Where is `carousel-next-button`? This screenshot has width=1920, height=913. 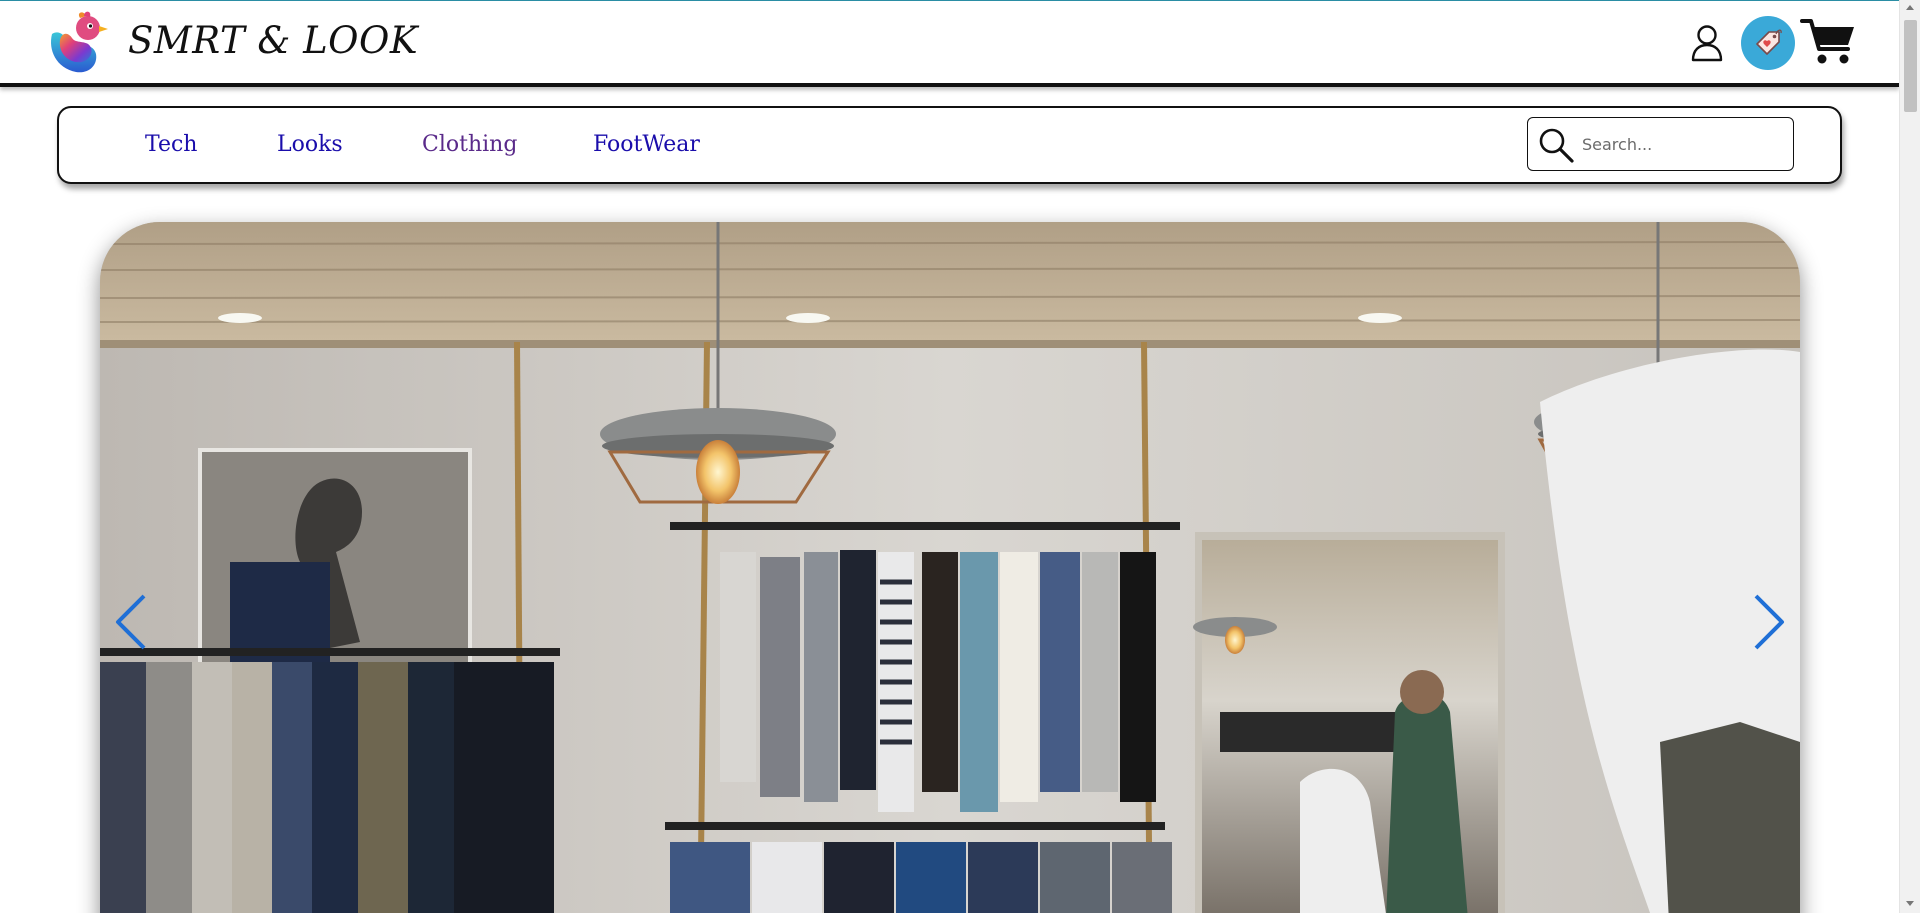 carousel-next-button is located at coordinates (1770, 622).